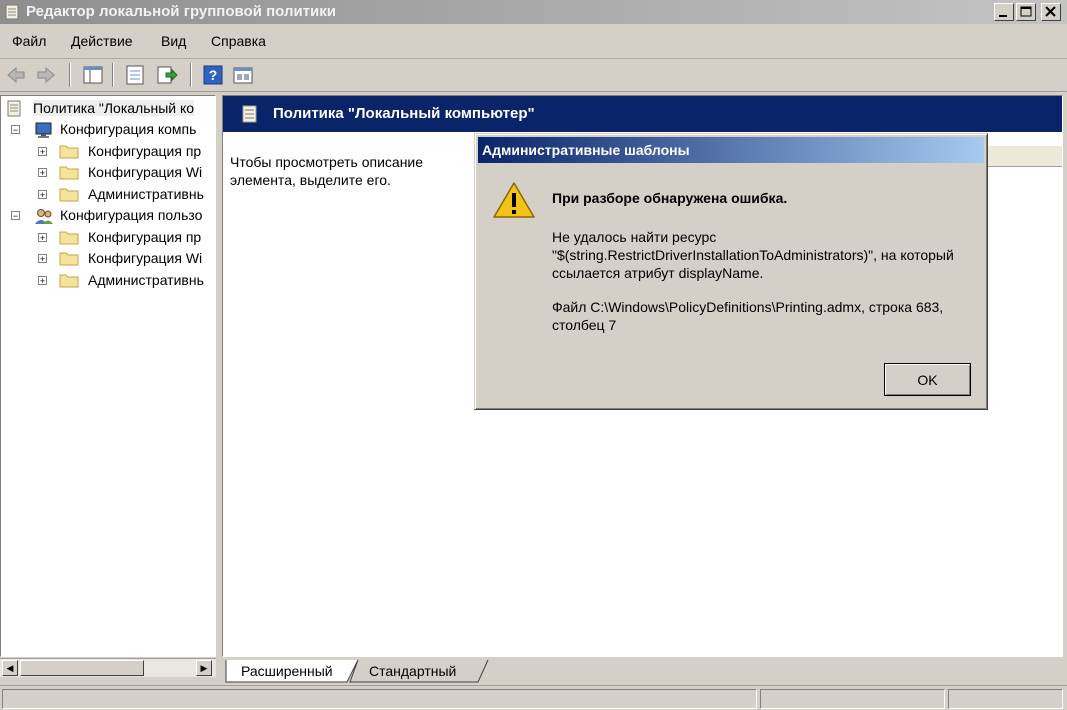 Image resolution: width=1067 pixels, height=710 pixels. I want to click on tree-root-label: Политика "Локальный ко, so click(114, 108).